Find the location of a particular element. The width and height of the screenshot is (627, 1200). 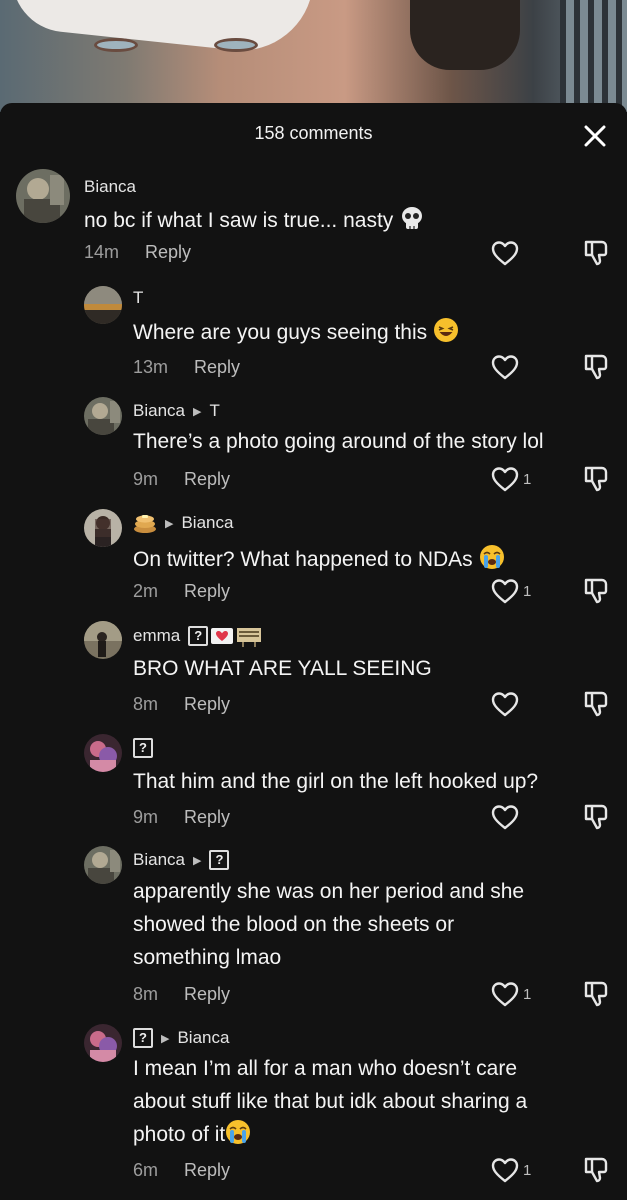

comment-actions: 2m Reply is located at coordinates (181, 591).